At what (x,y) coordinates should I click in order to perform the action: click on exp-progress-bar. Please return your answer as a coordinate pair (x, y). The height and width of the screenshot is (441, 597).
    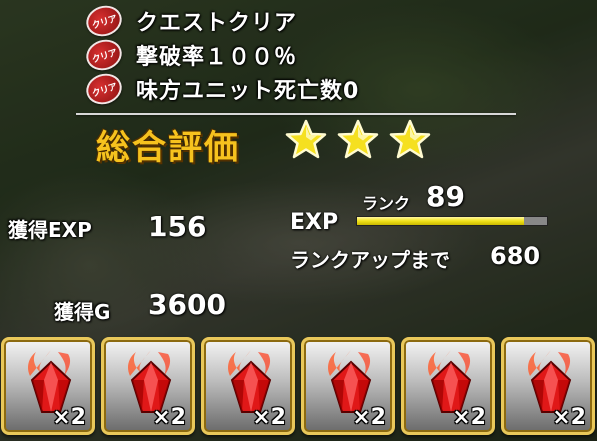
    Looking at the image, I should click on (452, 221).